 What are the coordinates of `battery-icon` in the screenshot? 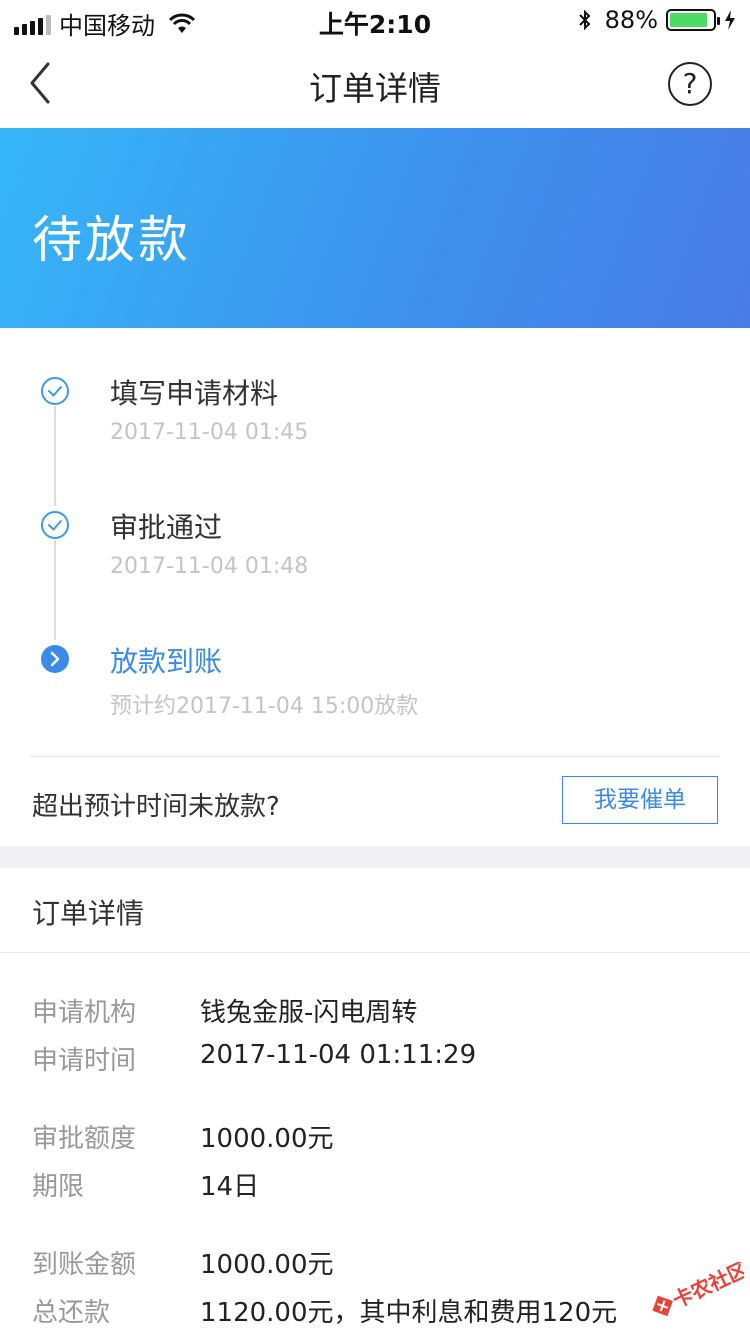 It's located at (693, 20).